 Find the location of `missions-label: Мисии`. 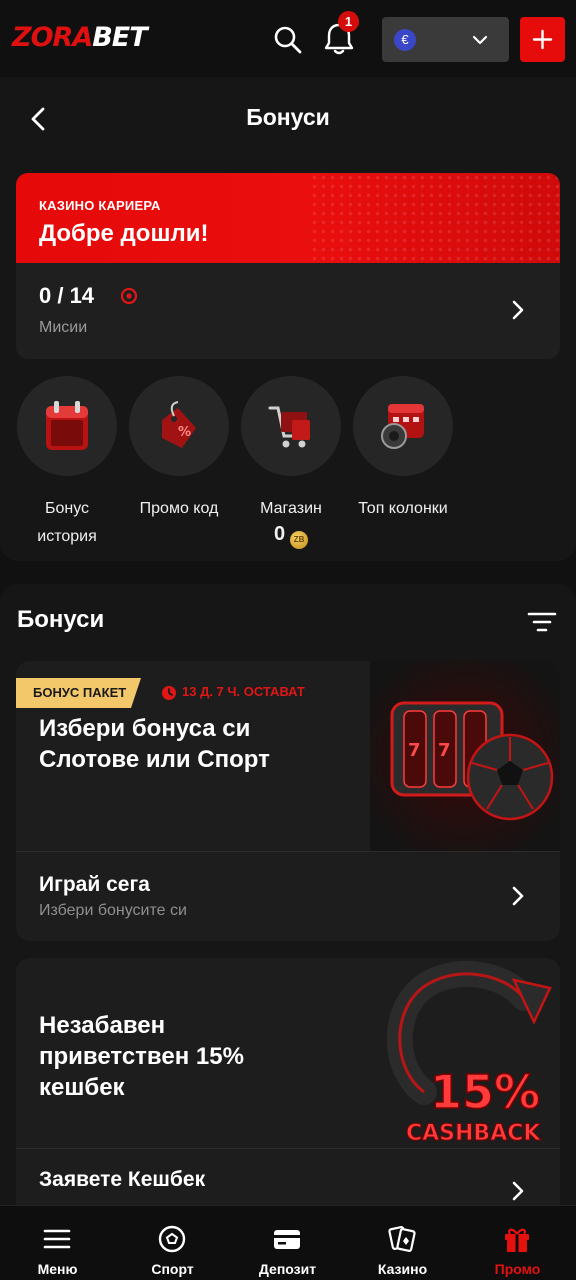

missions-label: Мисии is located at coordinates (63, 327).